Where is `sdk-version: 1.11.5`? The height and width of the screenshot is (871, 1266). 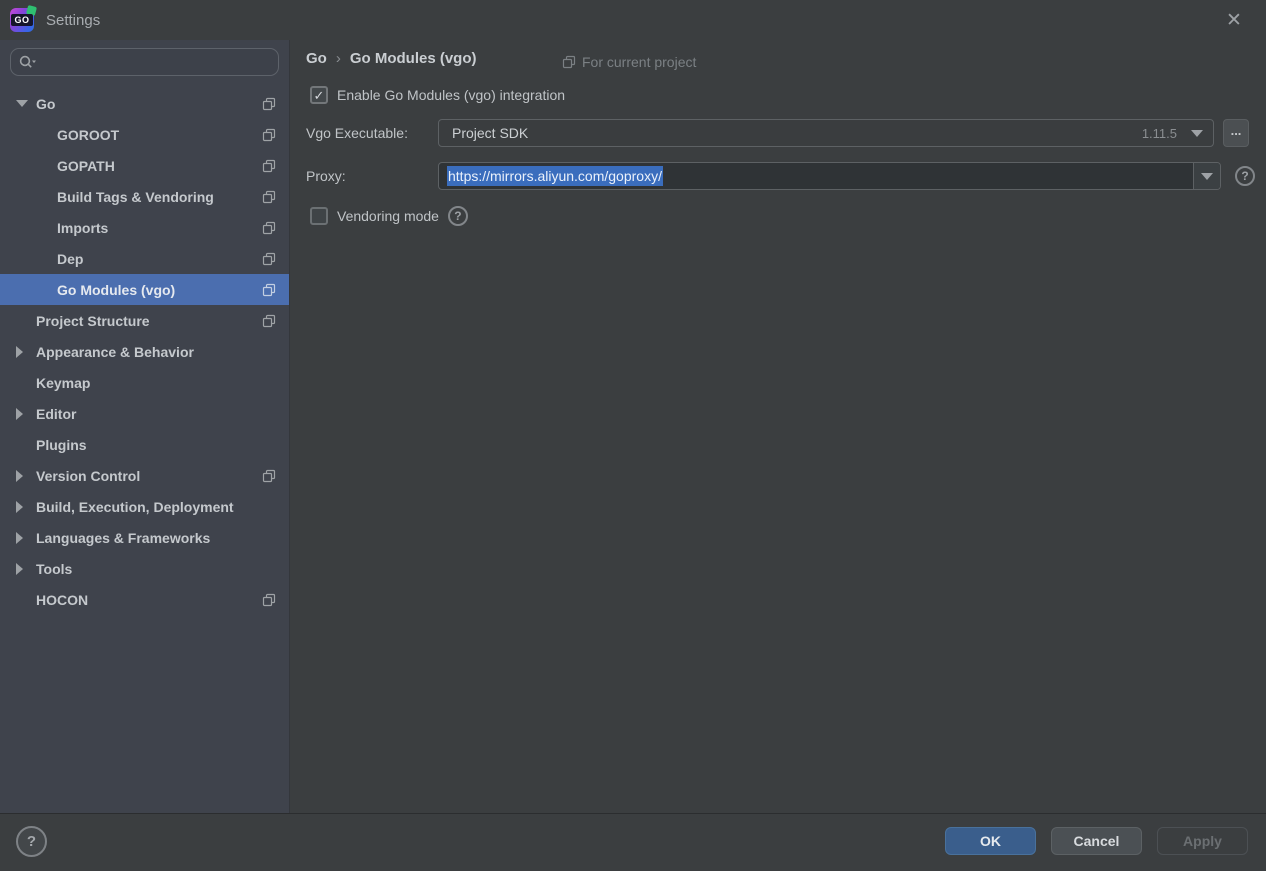 sdk-version: 1.11.5 is located at coordinates (1159, 133).